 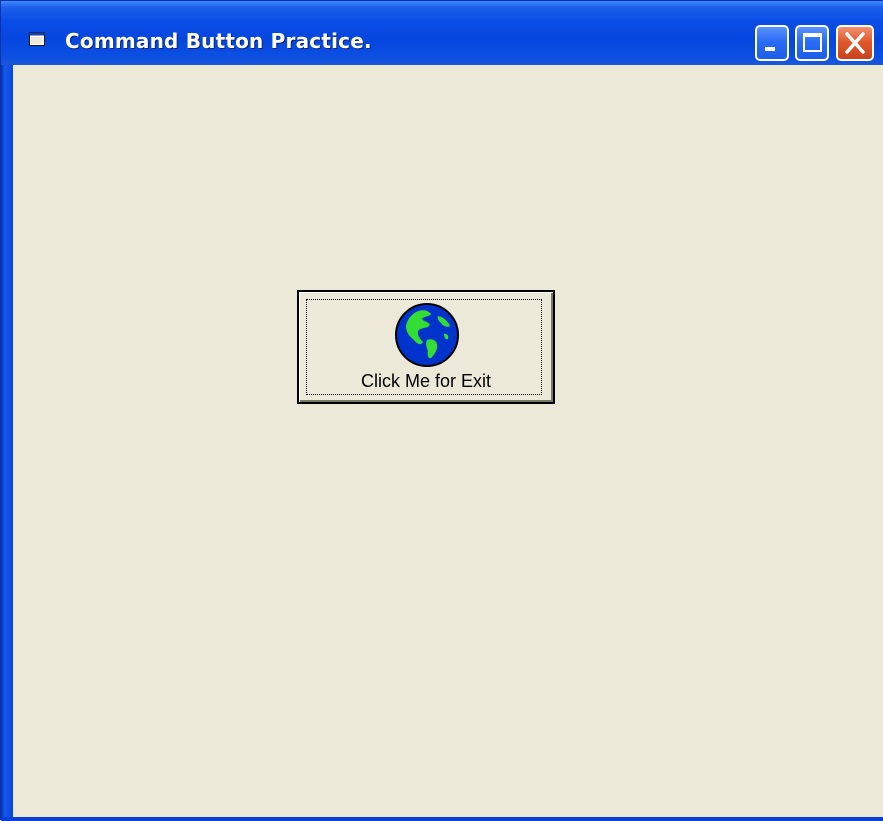 I want to click on window-bottom-border, so click(x=442, y=819).